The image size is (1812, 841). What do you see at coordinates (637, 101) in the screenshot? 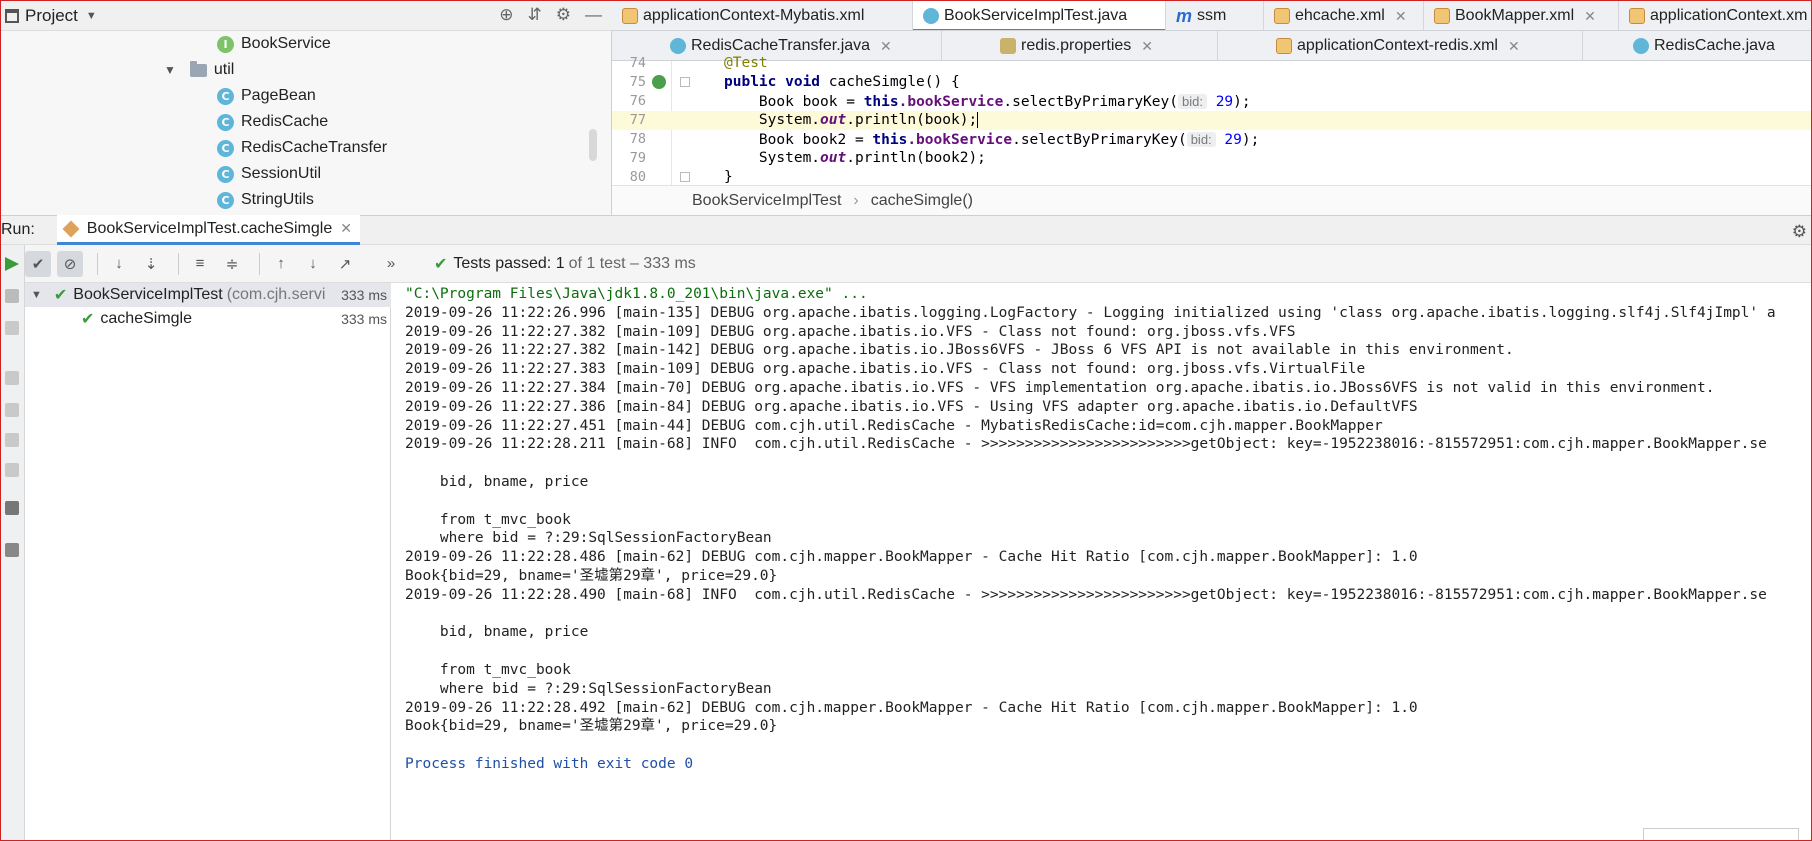
I see `line-number: 76` at bounding box center [637, 101].